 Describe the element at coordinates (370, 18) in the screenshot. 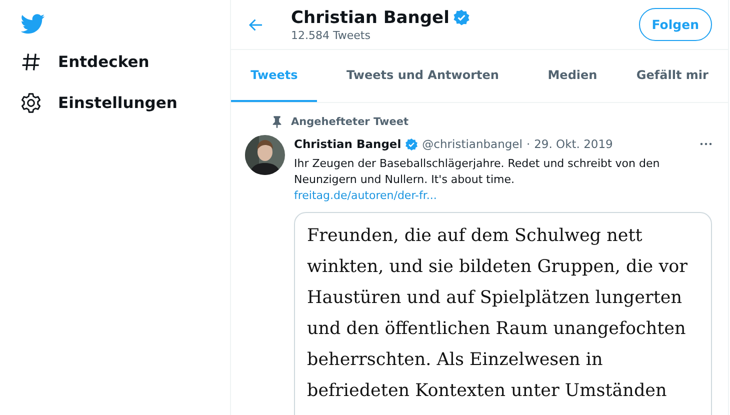

I see `profile-name: Christian Bangel` at that location.